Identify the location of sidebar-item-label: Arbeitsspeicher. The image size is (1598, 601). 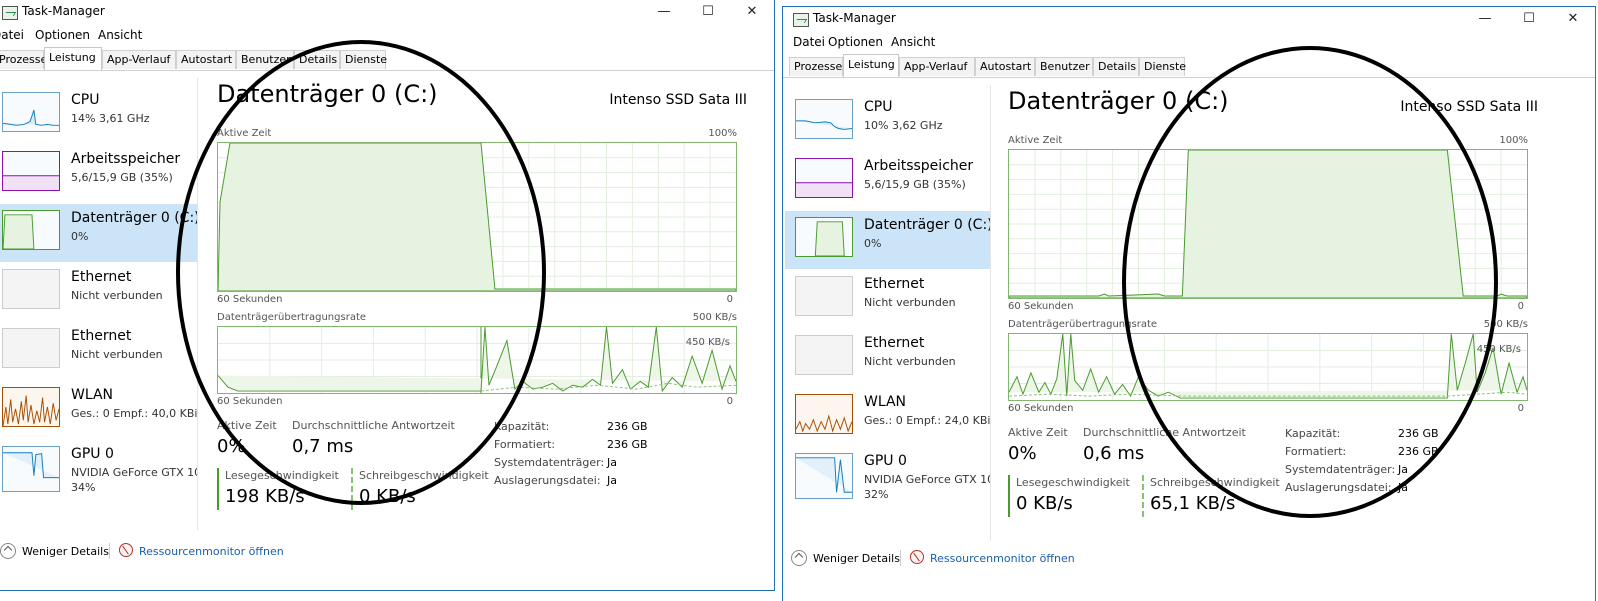
(919, 166).